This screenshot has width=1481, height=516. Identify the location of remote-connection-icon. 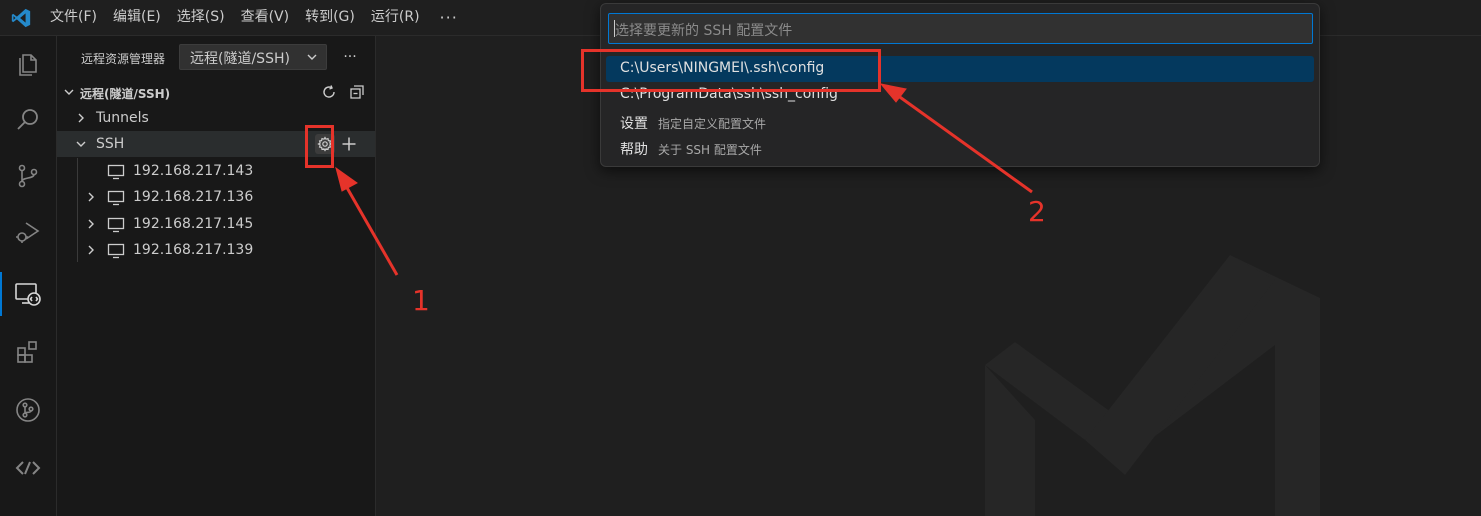
(28, 468).